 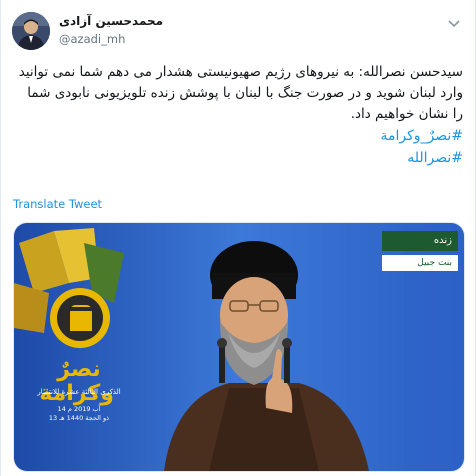 I want to click on event-date: 14 آب 2019 م 13 ذو الحجة 1440 هـ, so click(x=79, y=414).